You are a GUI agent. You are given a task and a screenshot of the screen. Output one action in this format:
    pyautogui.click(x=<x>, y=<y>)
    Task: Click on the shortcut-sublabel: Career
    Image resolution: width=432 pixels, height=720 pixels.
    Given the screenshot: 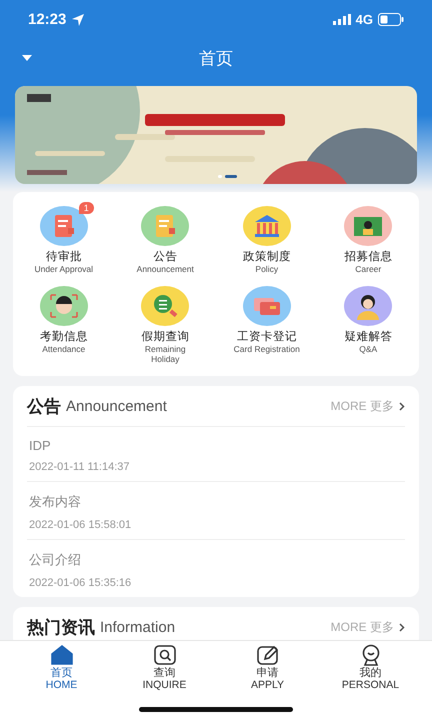 What is the action you would take?
    pyautogui.click(x=368, y=269)
    